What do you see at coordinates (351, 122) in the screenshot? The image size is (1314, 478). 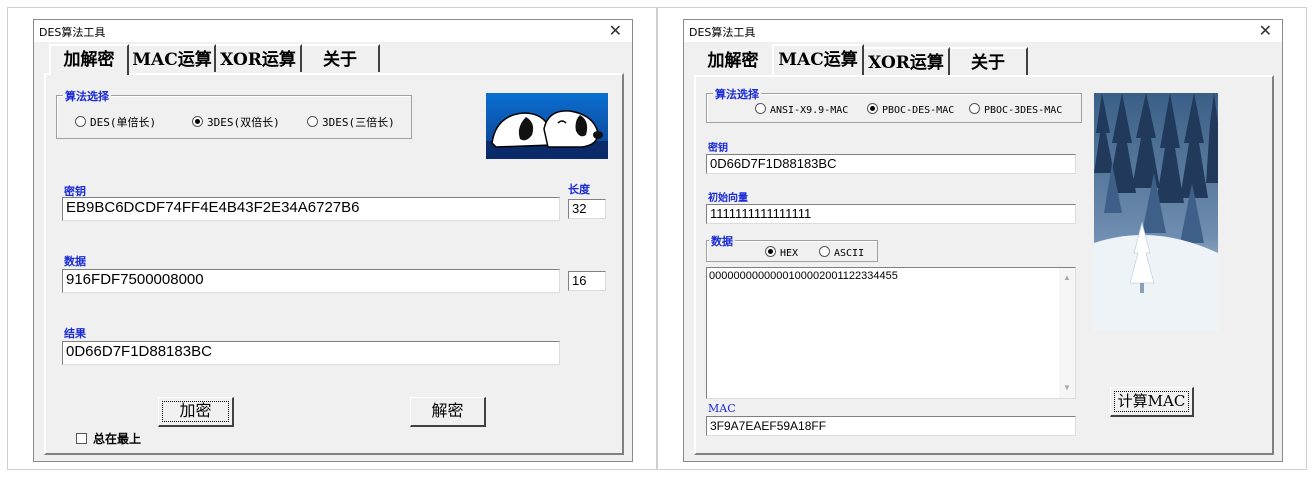 I see `radio-3des-triple: 3DES(三倍长)` at bounding box center [351, 122].